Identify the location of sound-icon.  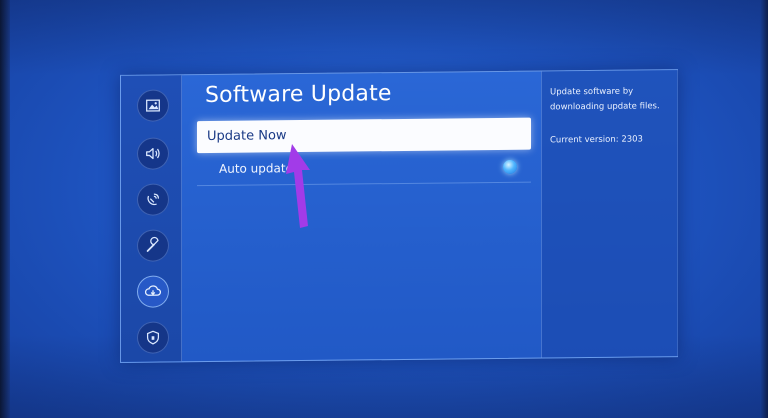
(153, 153).